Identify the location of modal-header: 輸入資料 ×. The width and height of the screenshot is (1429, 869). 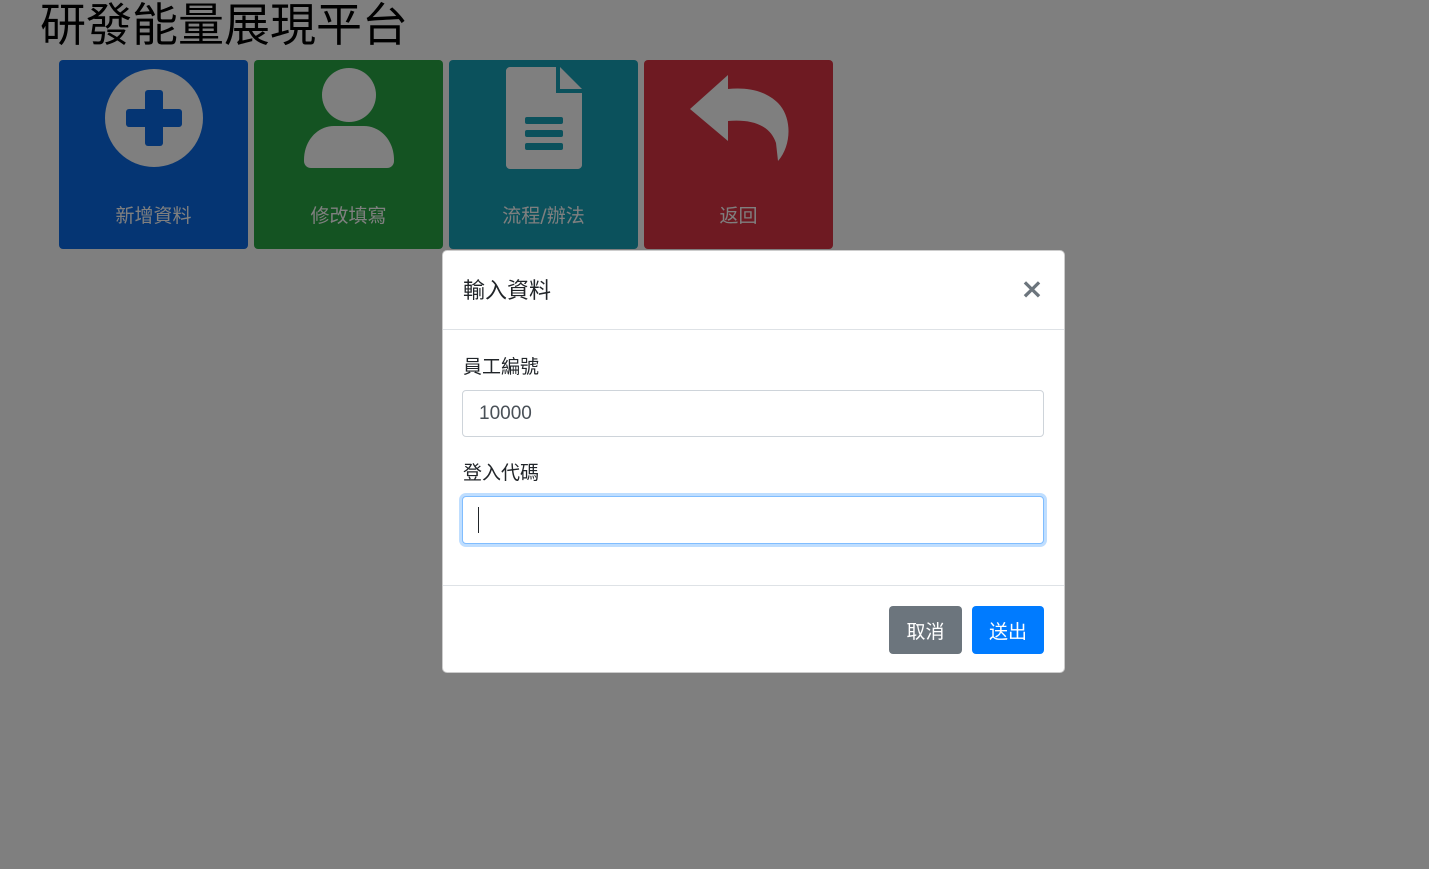
(753, 290).